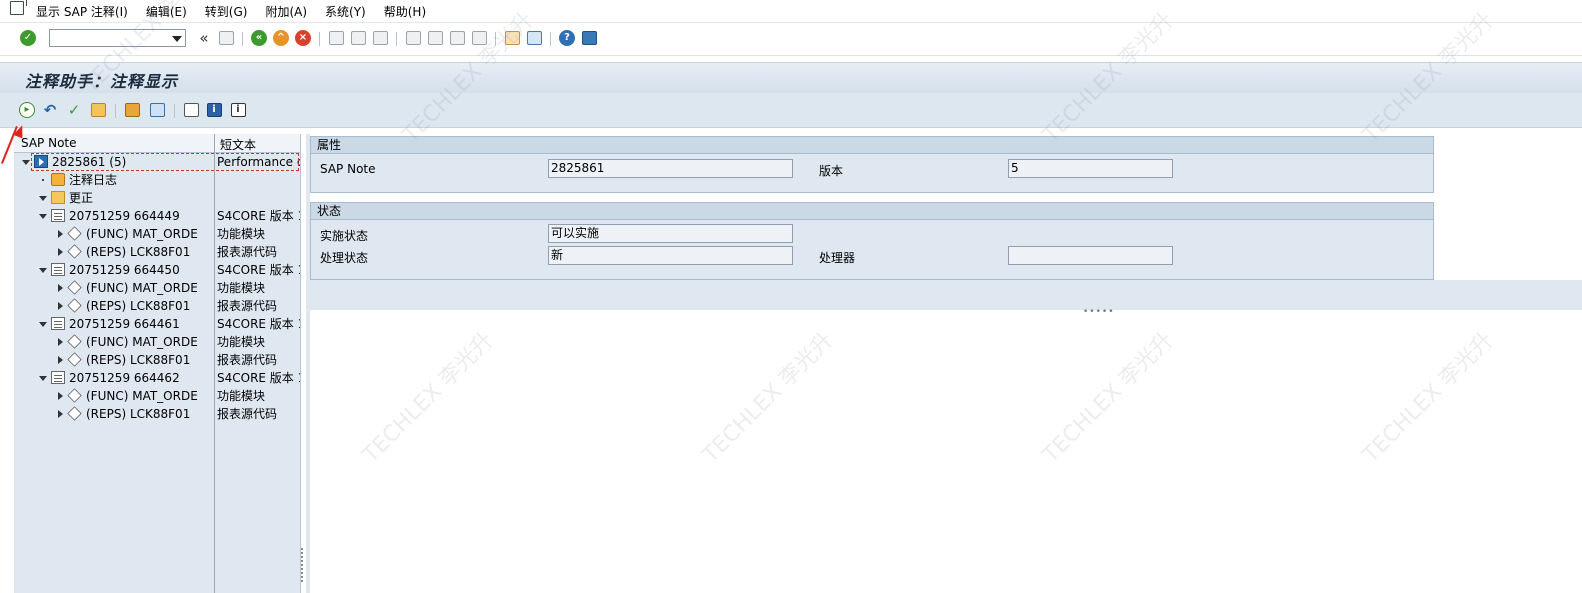 The width and height of the screenshot is (1582, 593). I want to click on tree-row-name: 20751259 664462, so click(124, 378).